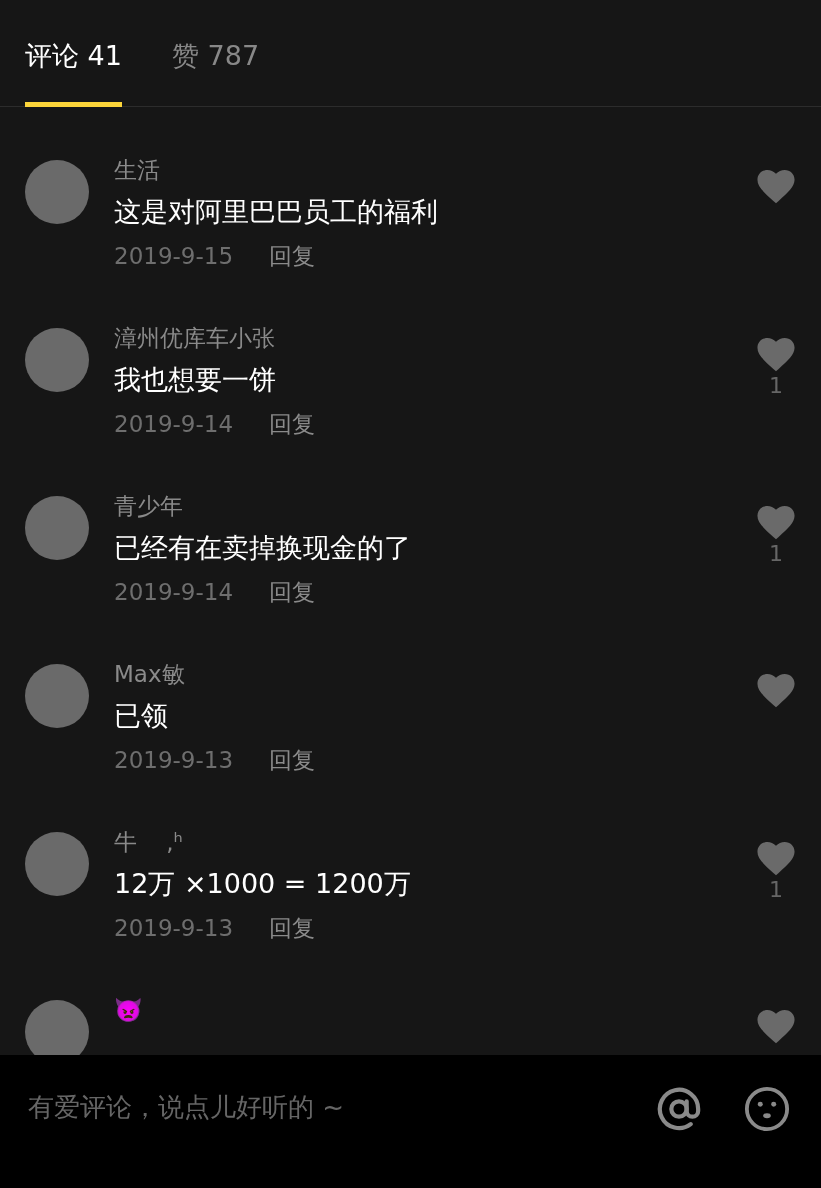 This screenshot has width=821, height=1188. What do you see at coordinates (149, 674) in the screenshot?
I see `username: Max敏` at bounding box center [149, 674].